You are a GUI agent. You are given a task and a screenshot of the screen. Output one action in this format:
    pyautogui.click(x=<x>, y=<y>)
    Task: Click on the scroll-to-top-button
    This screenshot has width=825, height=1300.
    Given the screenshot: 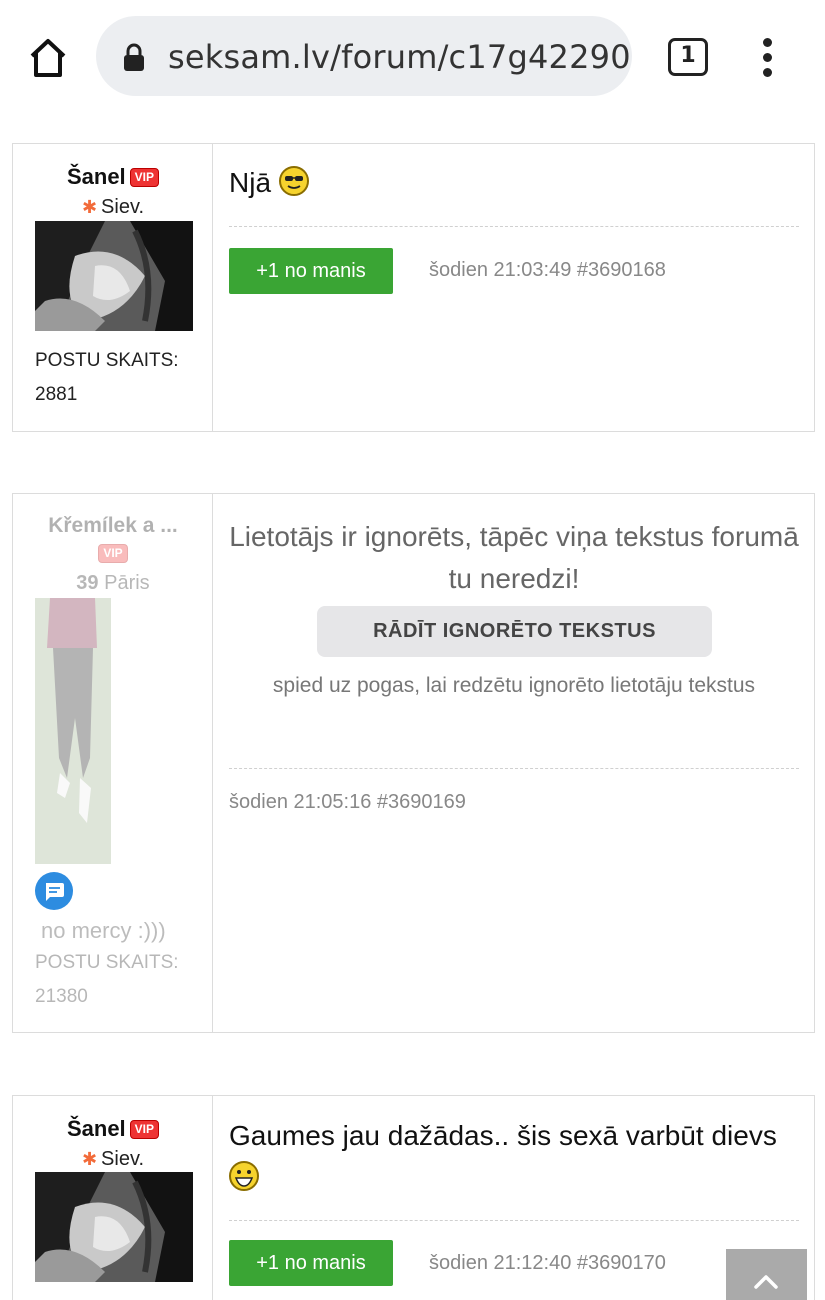 What is the action you would take?
    pyautogui.click(x=766, y=1274)
    